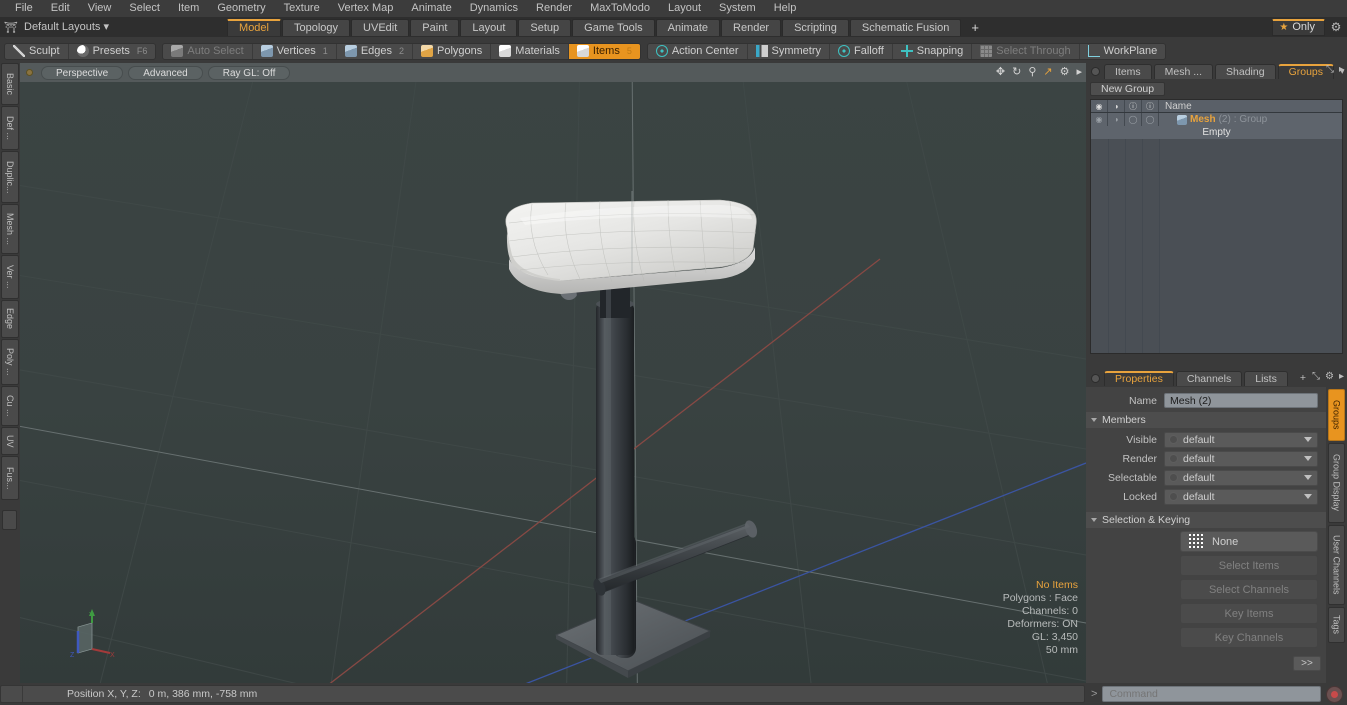 The height and width of the screenshot is (705, 1347). I want to click on left-tab-edge: Edge, so click(10, 319).